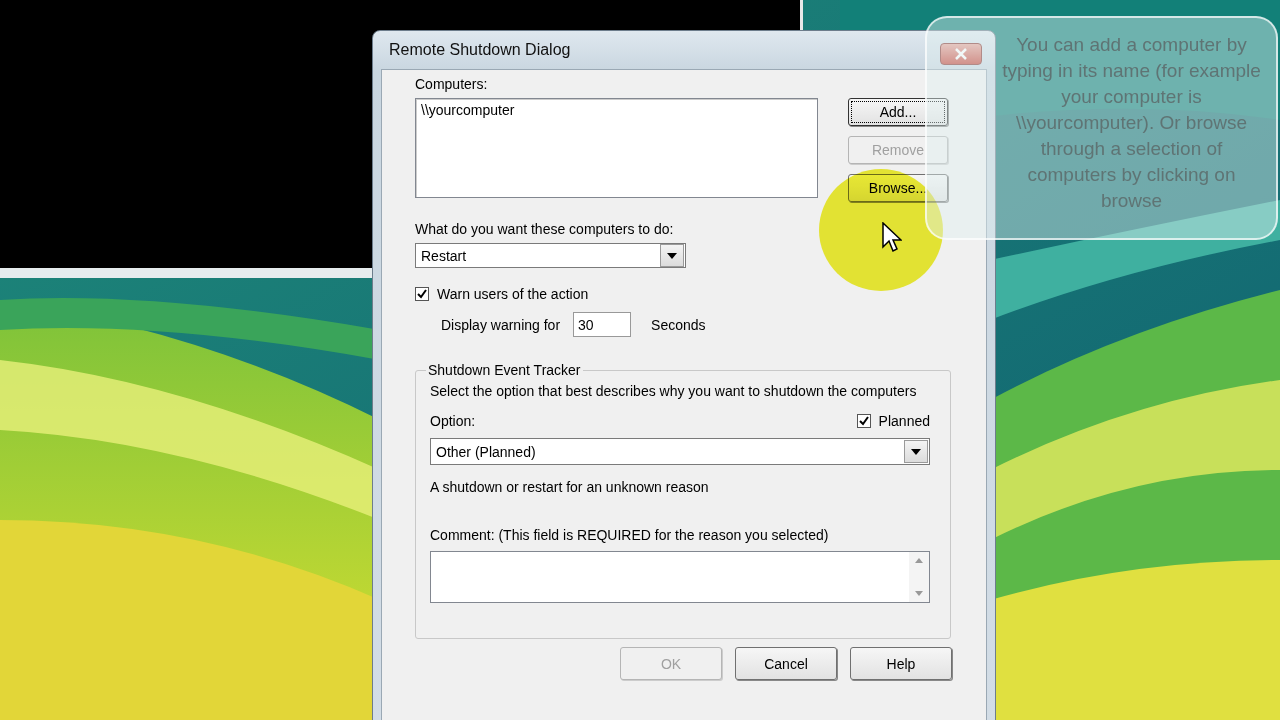 The width and height of the screenshot is (1280, 720). Describe the element at coordinates (901, 663) in the screenshot. I see `help-button: Help` at that location.